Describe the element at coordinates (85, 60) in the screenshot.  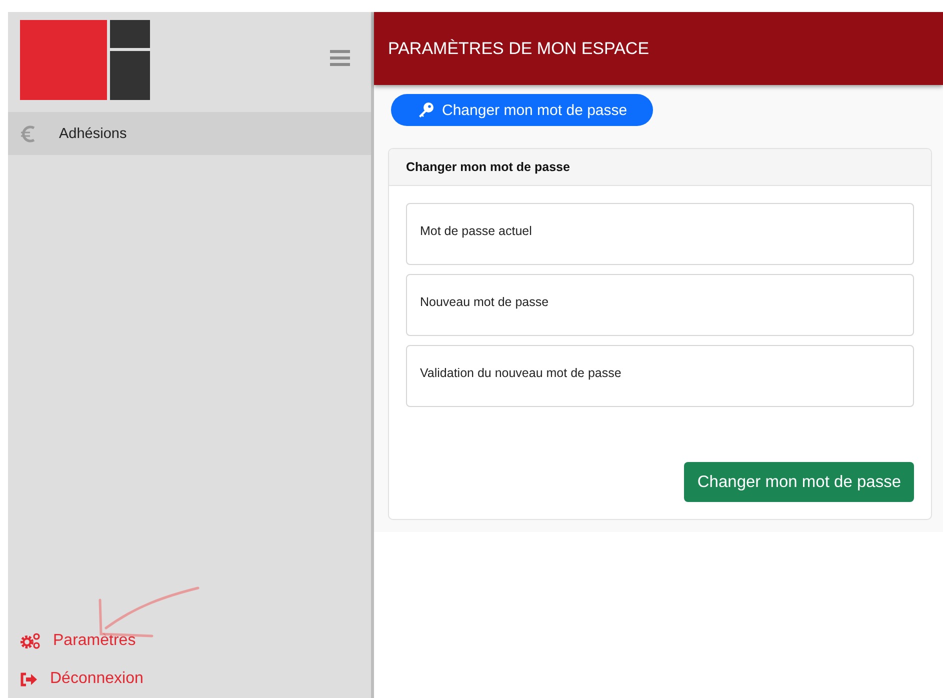
I see `logo-icon` at that location.